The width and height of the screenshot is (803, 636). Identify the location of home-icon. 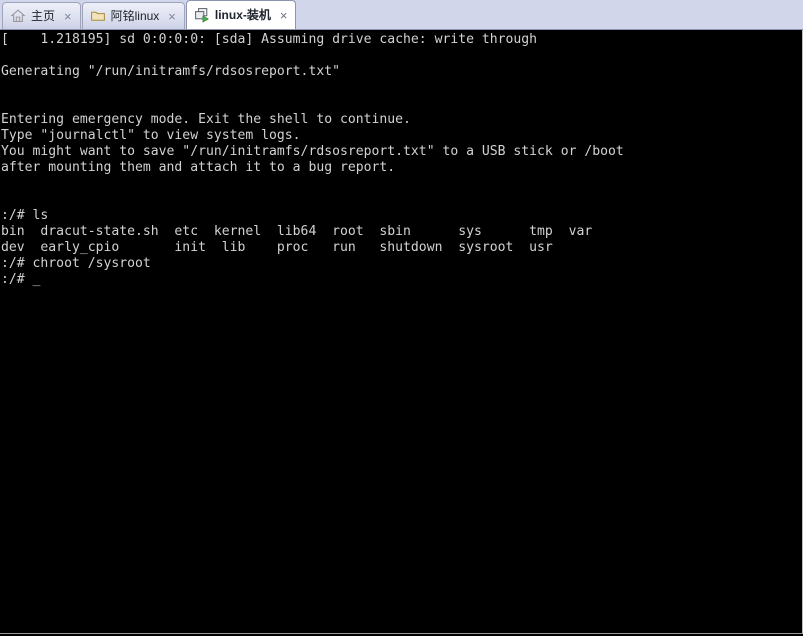
(18, 16).